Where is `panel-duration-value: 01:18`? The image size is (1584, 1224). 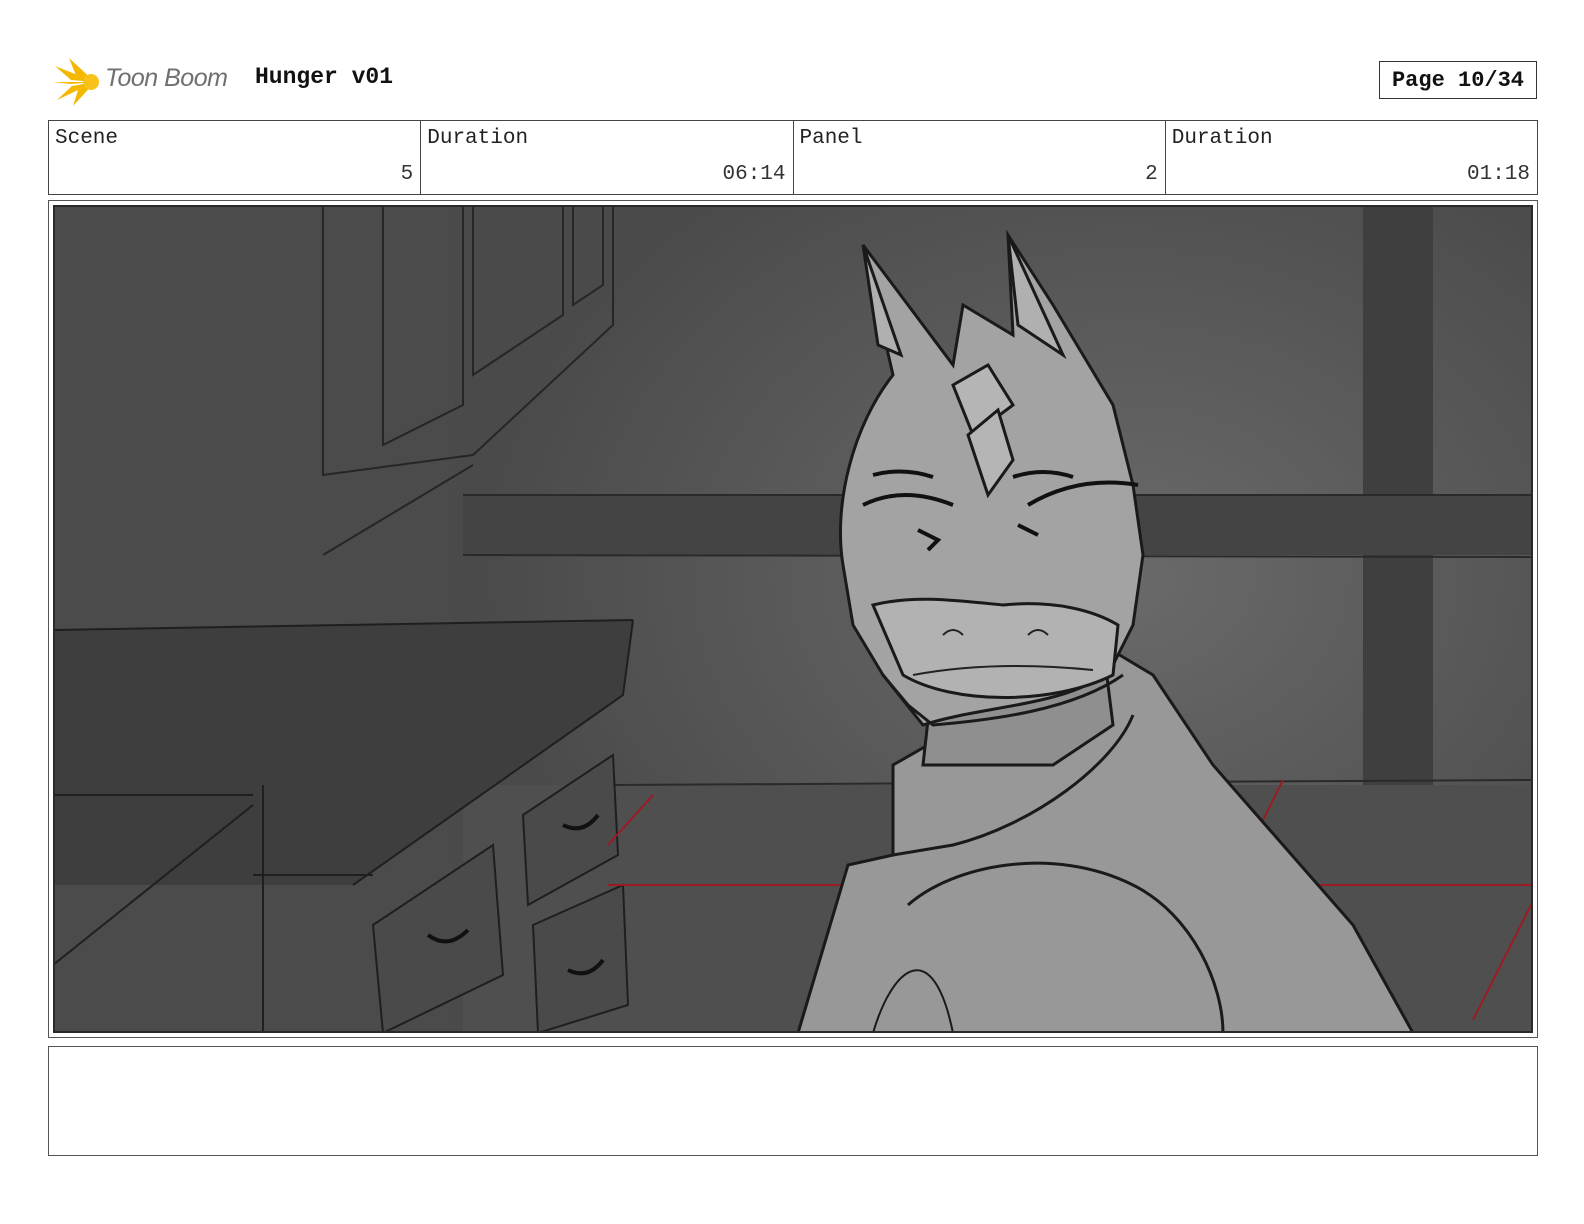
panel-duration-value: 01:18 is located at coordinates (1498, 174).